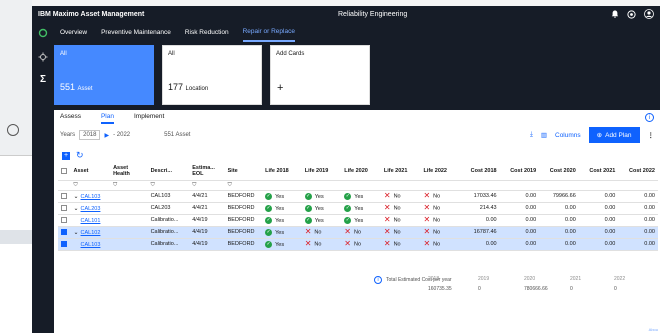  What do you see at coordinates (207, 244) in the screenshot?
I see `eol-cell: 4/4/19` at bounding box center [207, 244].